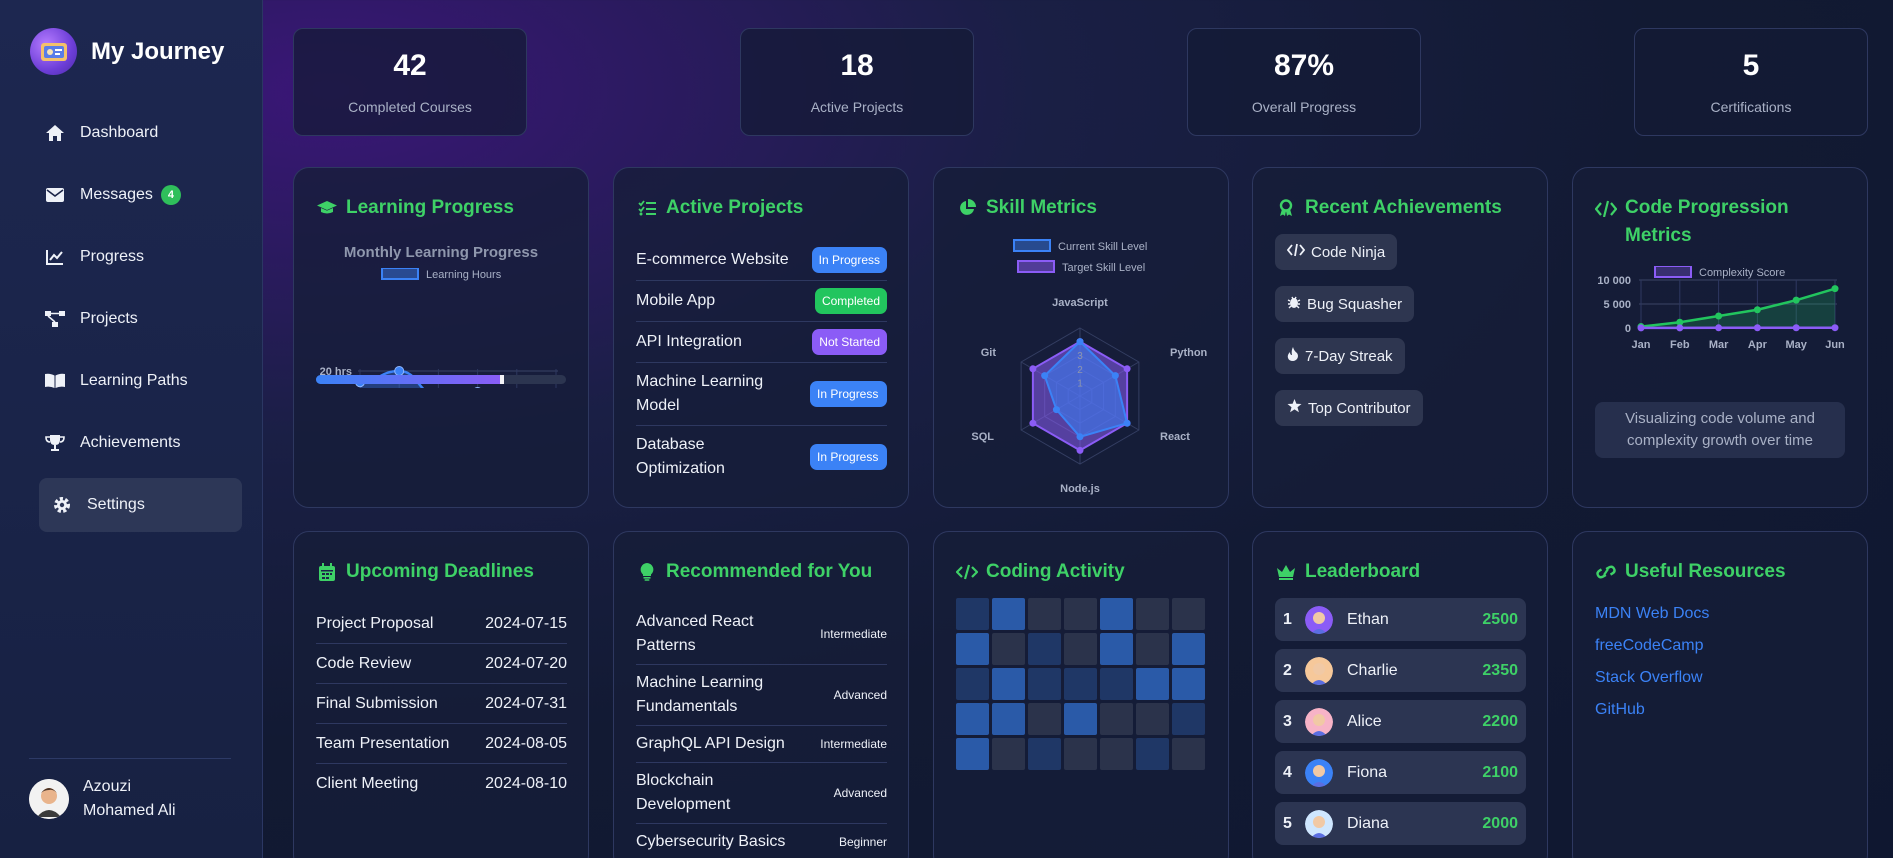  Describe the element at coordinates (1102, 247) in the screenshot. I see `legend-label: Current Skill Level` at that location.